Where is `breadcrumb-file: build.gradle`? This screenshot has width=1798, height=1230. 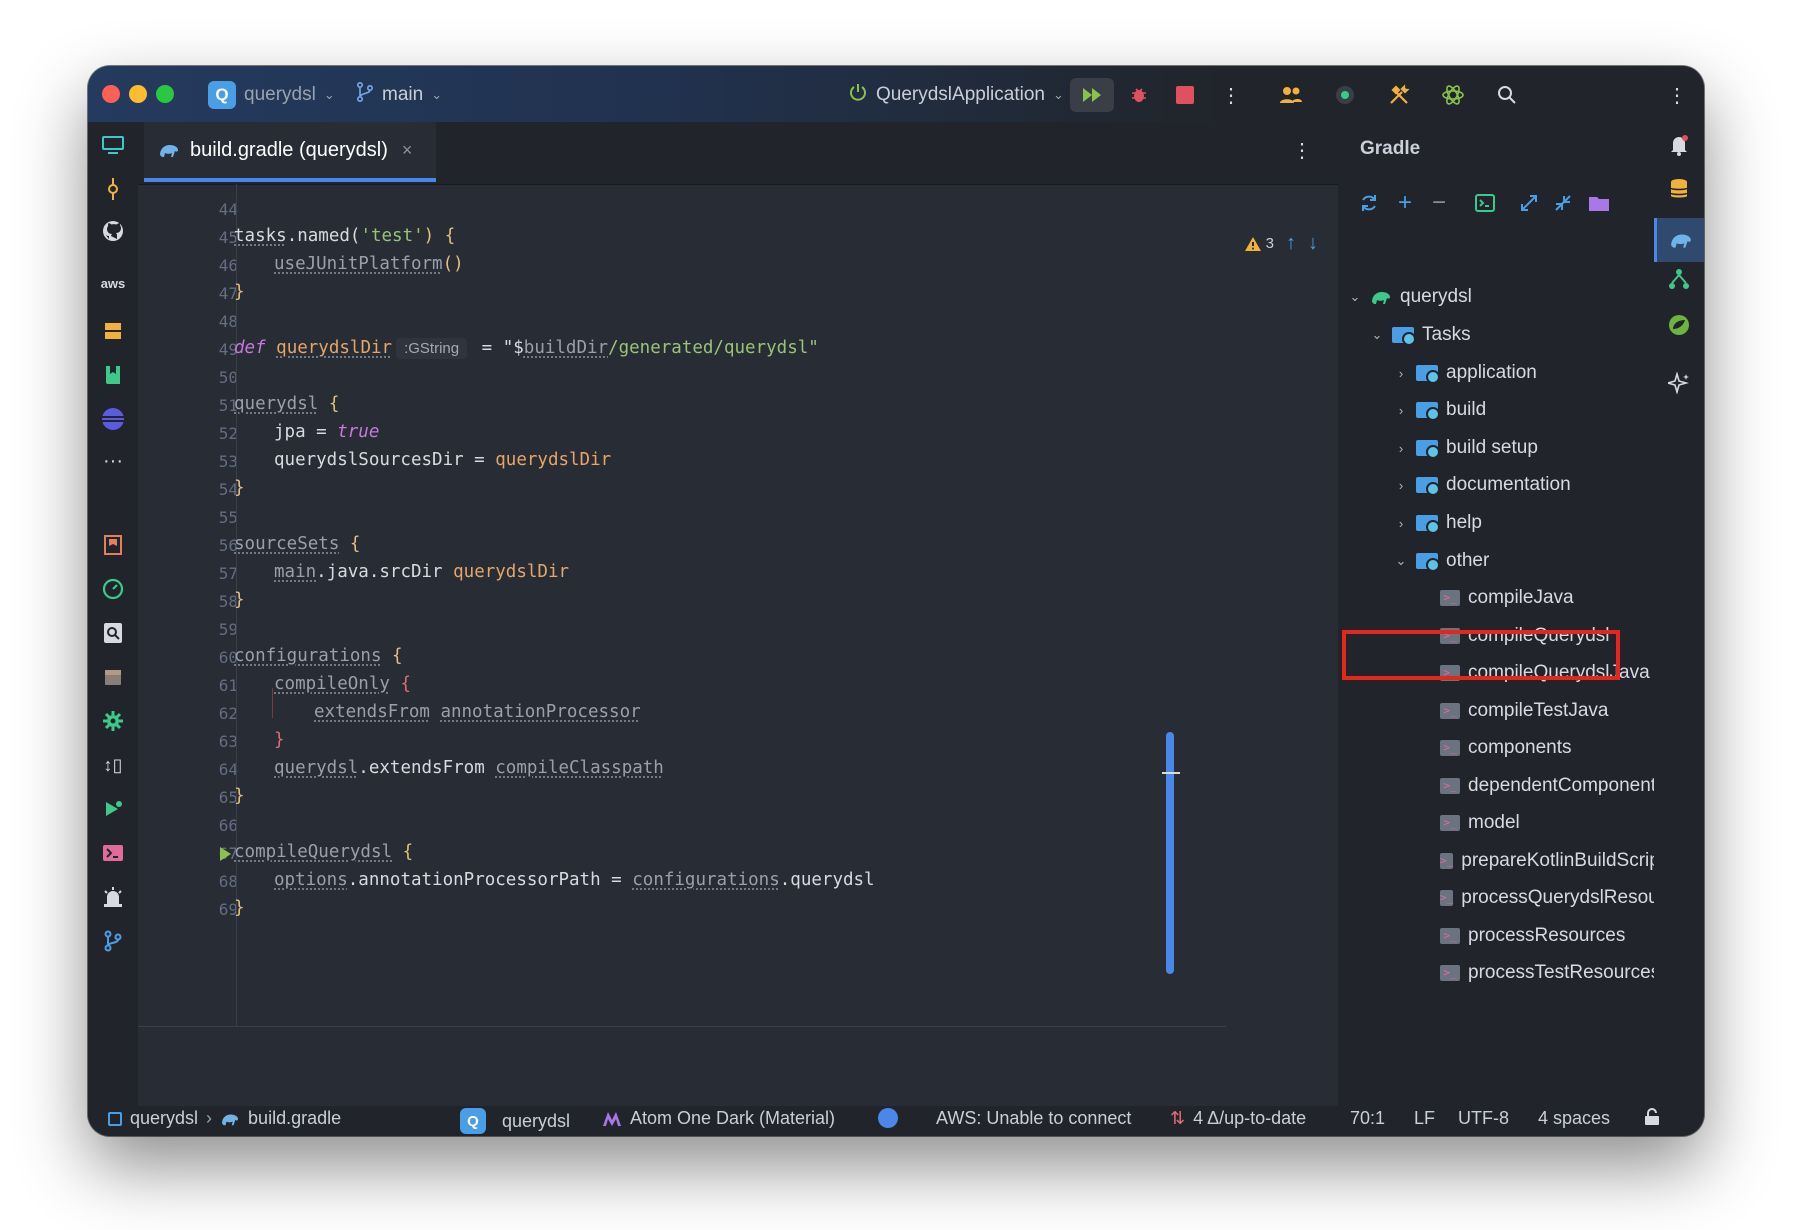 breadcrumb-file: build.gradle is located at coordinates (294, 1118).